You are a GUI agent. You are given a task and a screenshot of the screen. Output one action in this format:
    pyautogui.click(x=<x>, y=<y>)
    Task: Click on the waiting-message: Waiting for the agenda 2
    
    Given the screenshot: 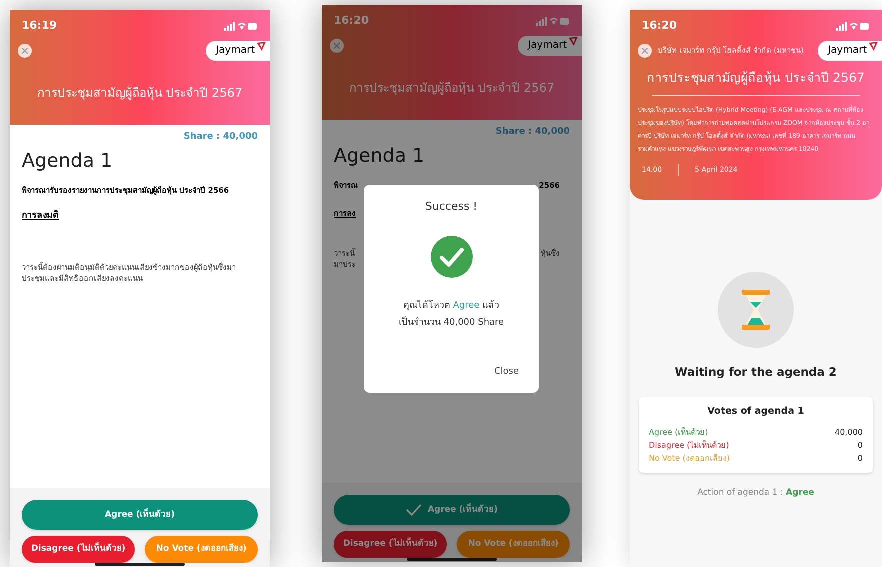 What is the action you would take?
    pyautogui.click(x=756, y=372)
    